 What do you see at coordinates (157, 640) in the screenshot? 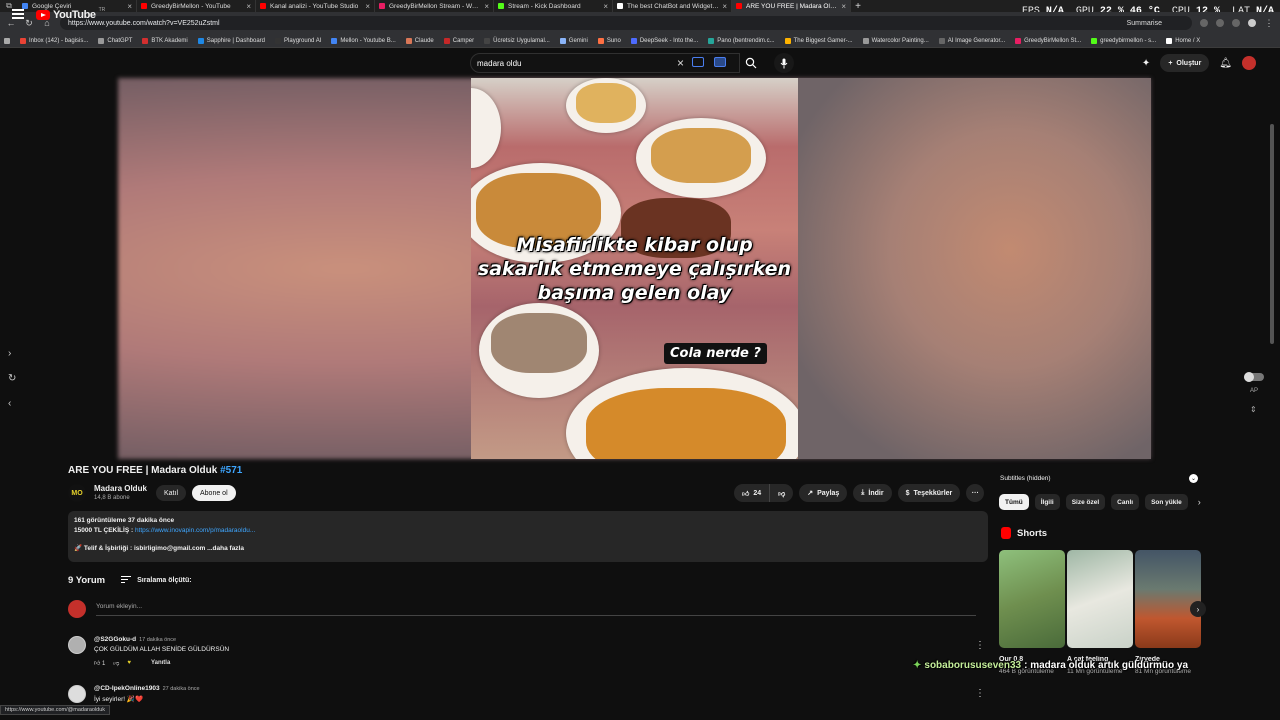
I see `comment-time: 17 dakika önce` at bounding box center [157, 640].